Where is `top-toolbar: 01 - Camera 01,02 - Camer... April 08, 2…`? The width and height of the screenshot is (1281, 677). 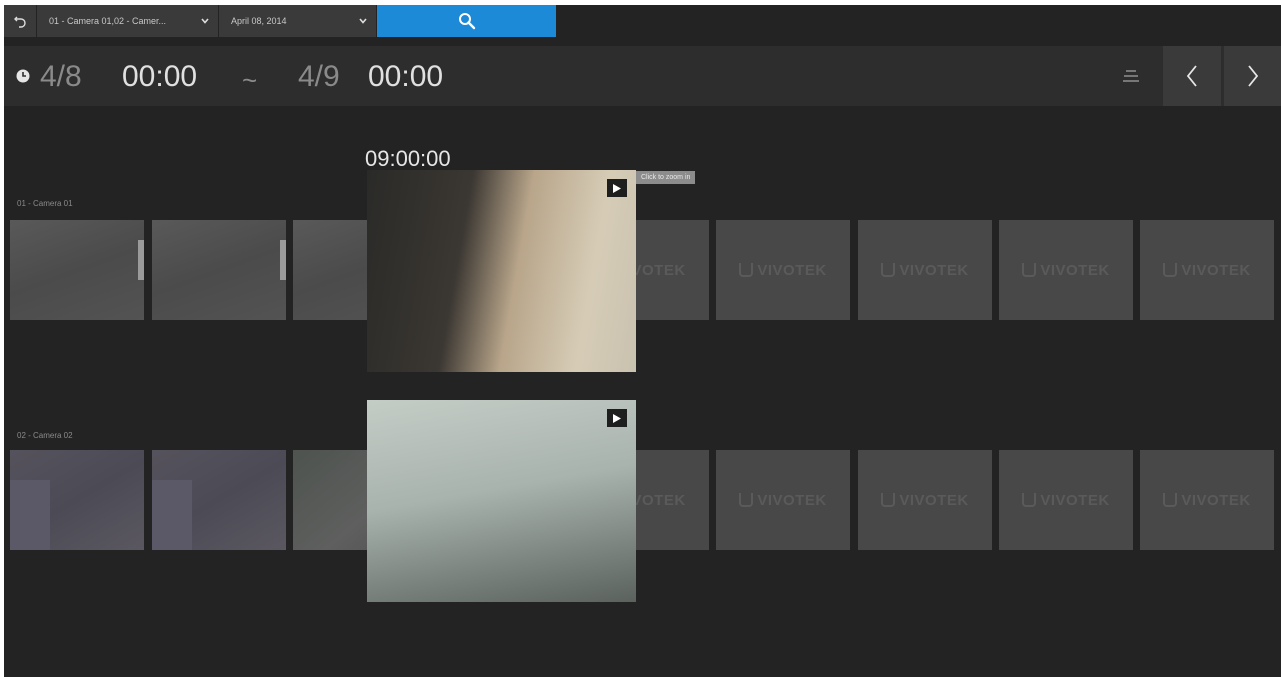 top-toolbar: 01 - Camera 01,02 - Camer... April 08, 2… is located at coordinates (642, 21).